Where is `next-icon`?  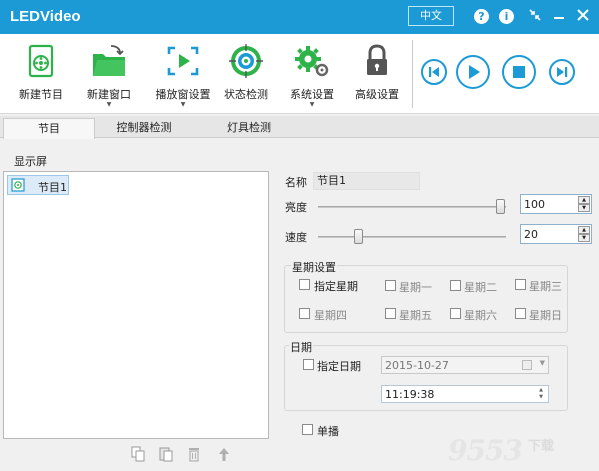 next-icon is located at coordinates (562, 72).